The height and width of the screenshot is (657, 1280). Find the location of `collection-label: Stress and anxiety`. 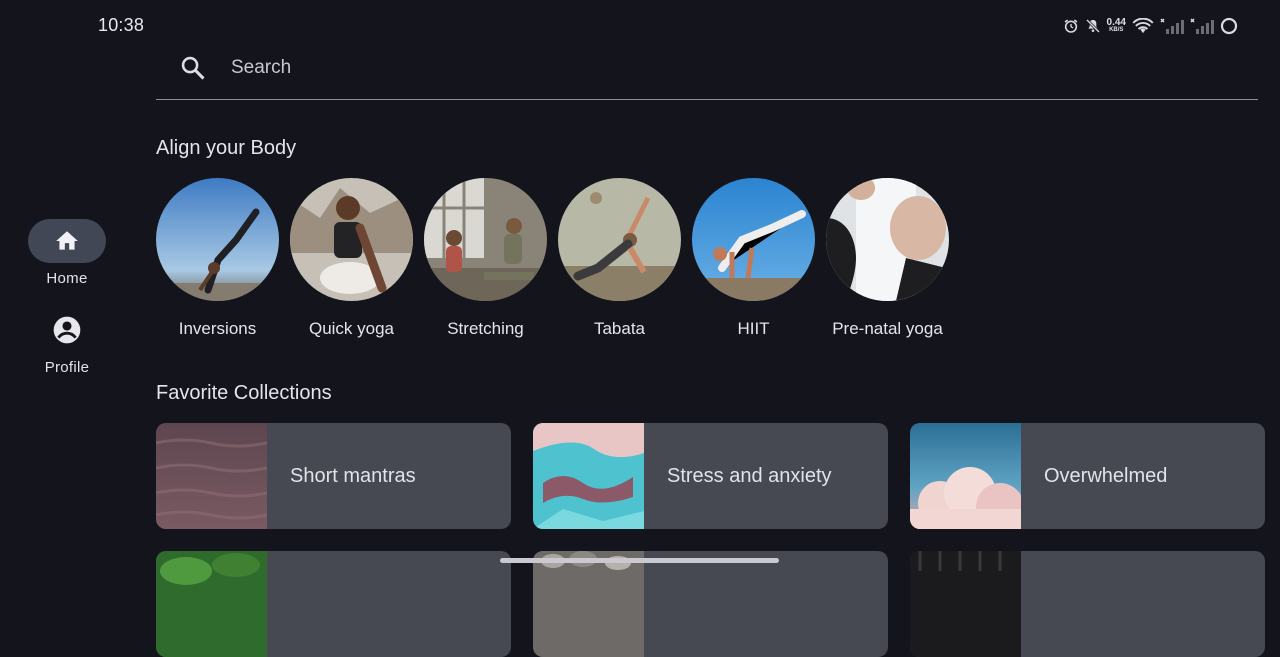

collection-label: Stress and anxiety is located at coordinates (749, 475).